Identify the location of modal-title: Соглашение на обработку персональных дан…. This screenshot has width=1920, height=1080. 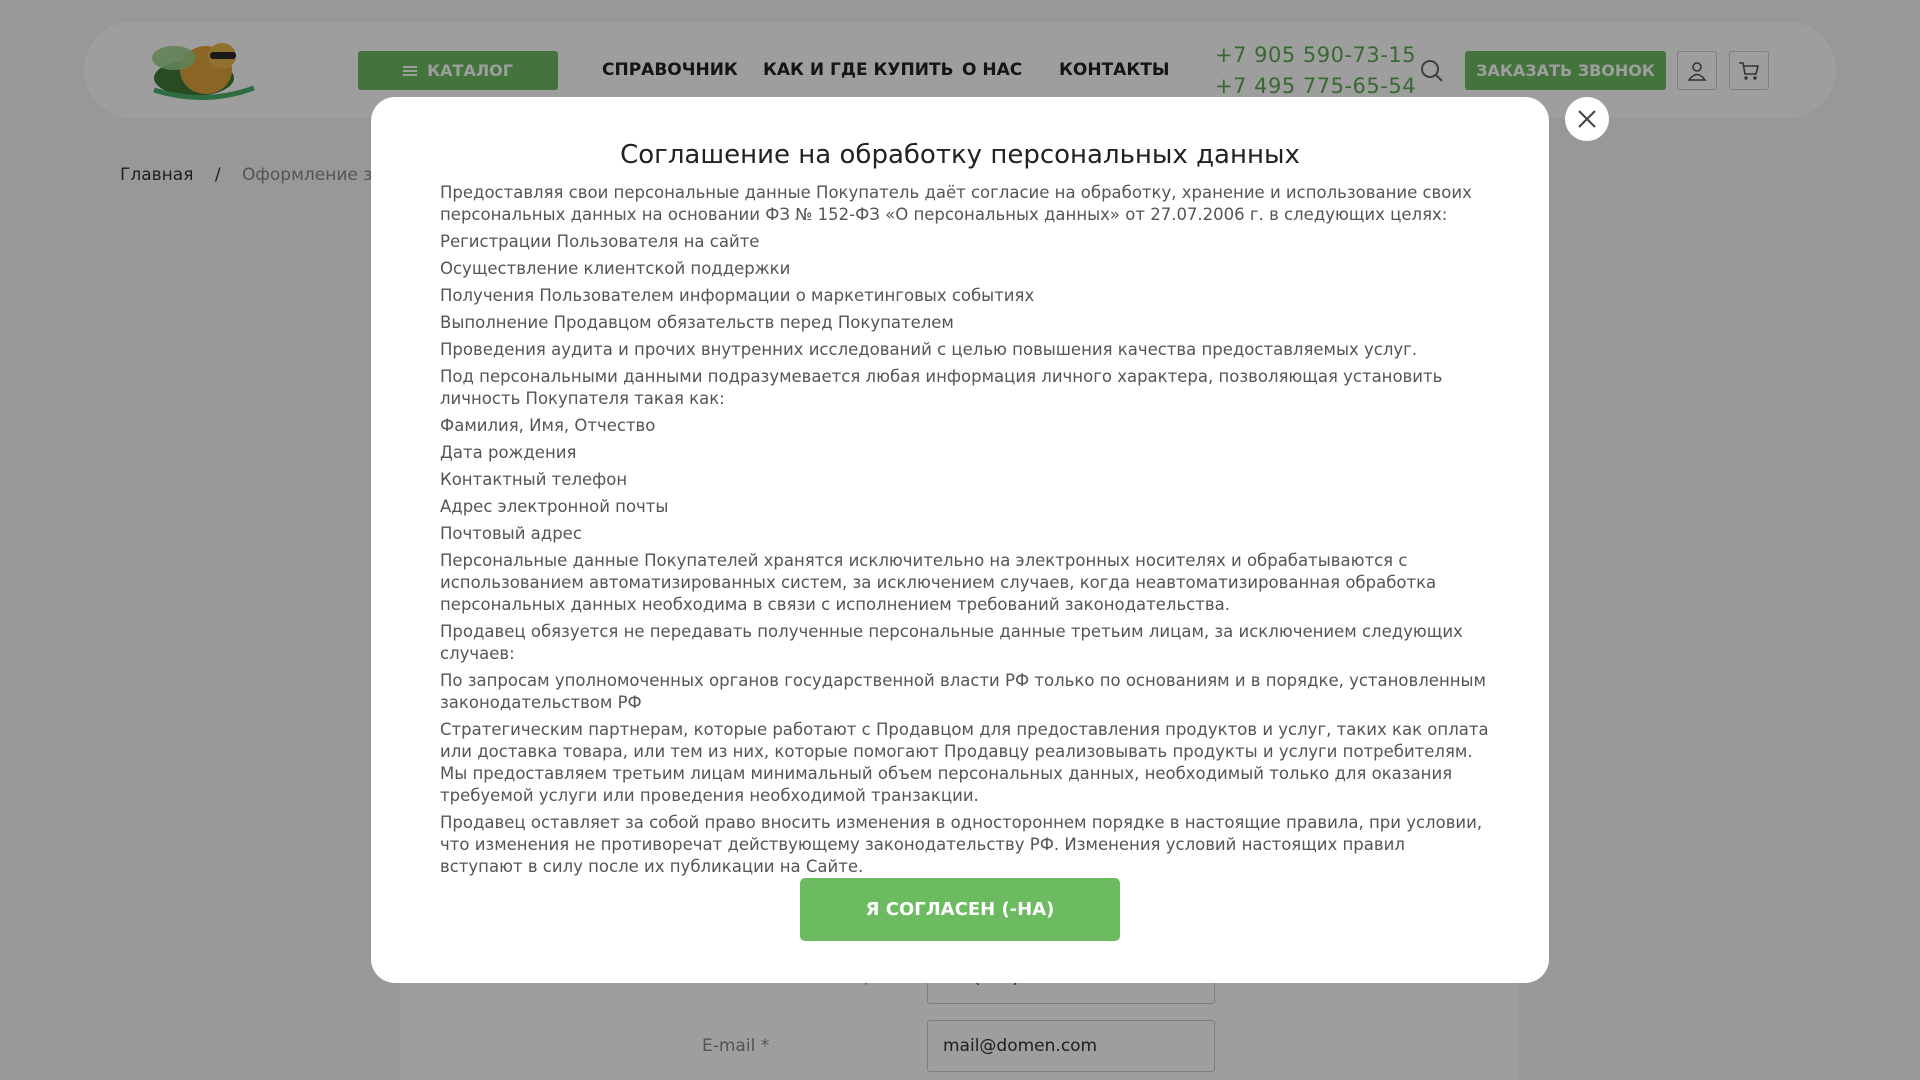
(960, 155).